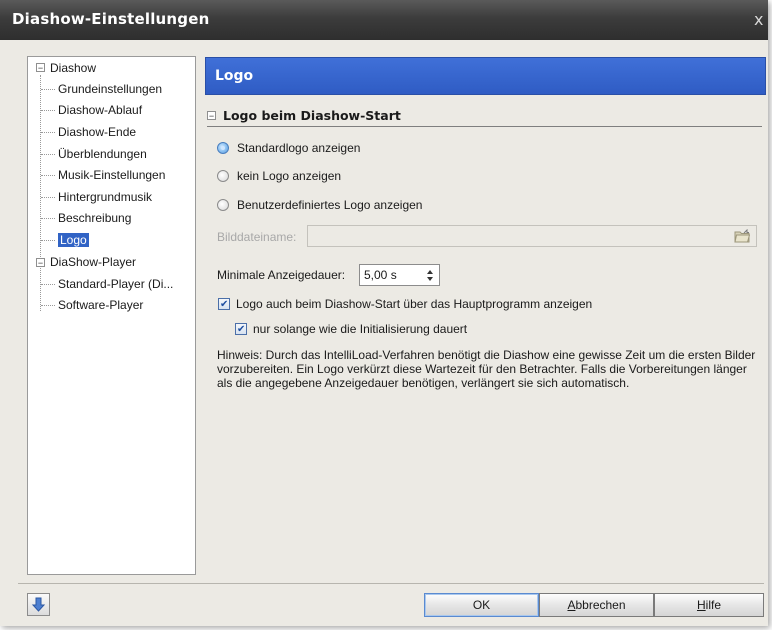 Image resolution: width=772 pixels, height=630 pixels. Describe the element at coordinates (380, 275) in the screenshot. I see `duration-value: 5,00 s` at that location.